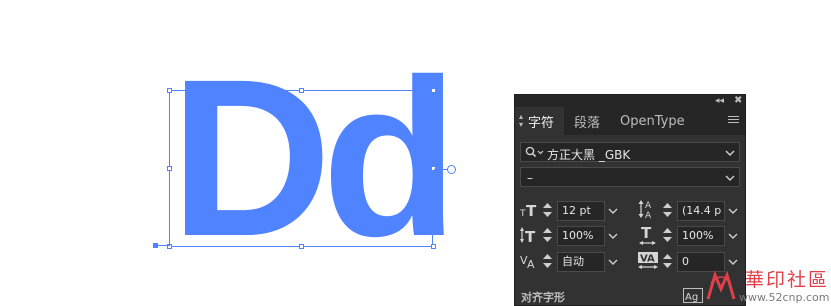 The image size is (831, 306). I want to click on tab-character: ▴ ▾ 字符, so click(540, 121).